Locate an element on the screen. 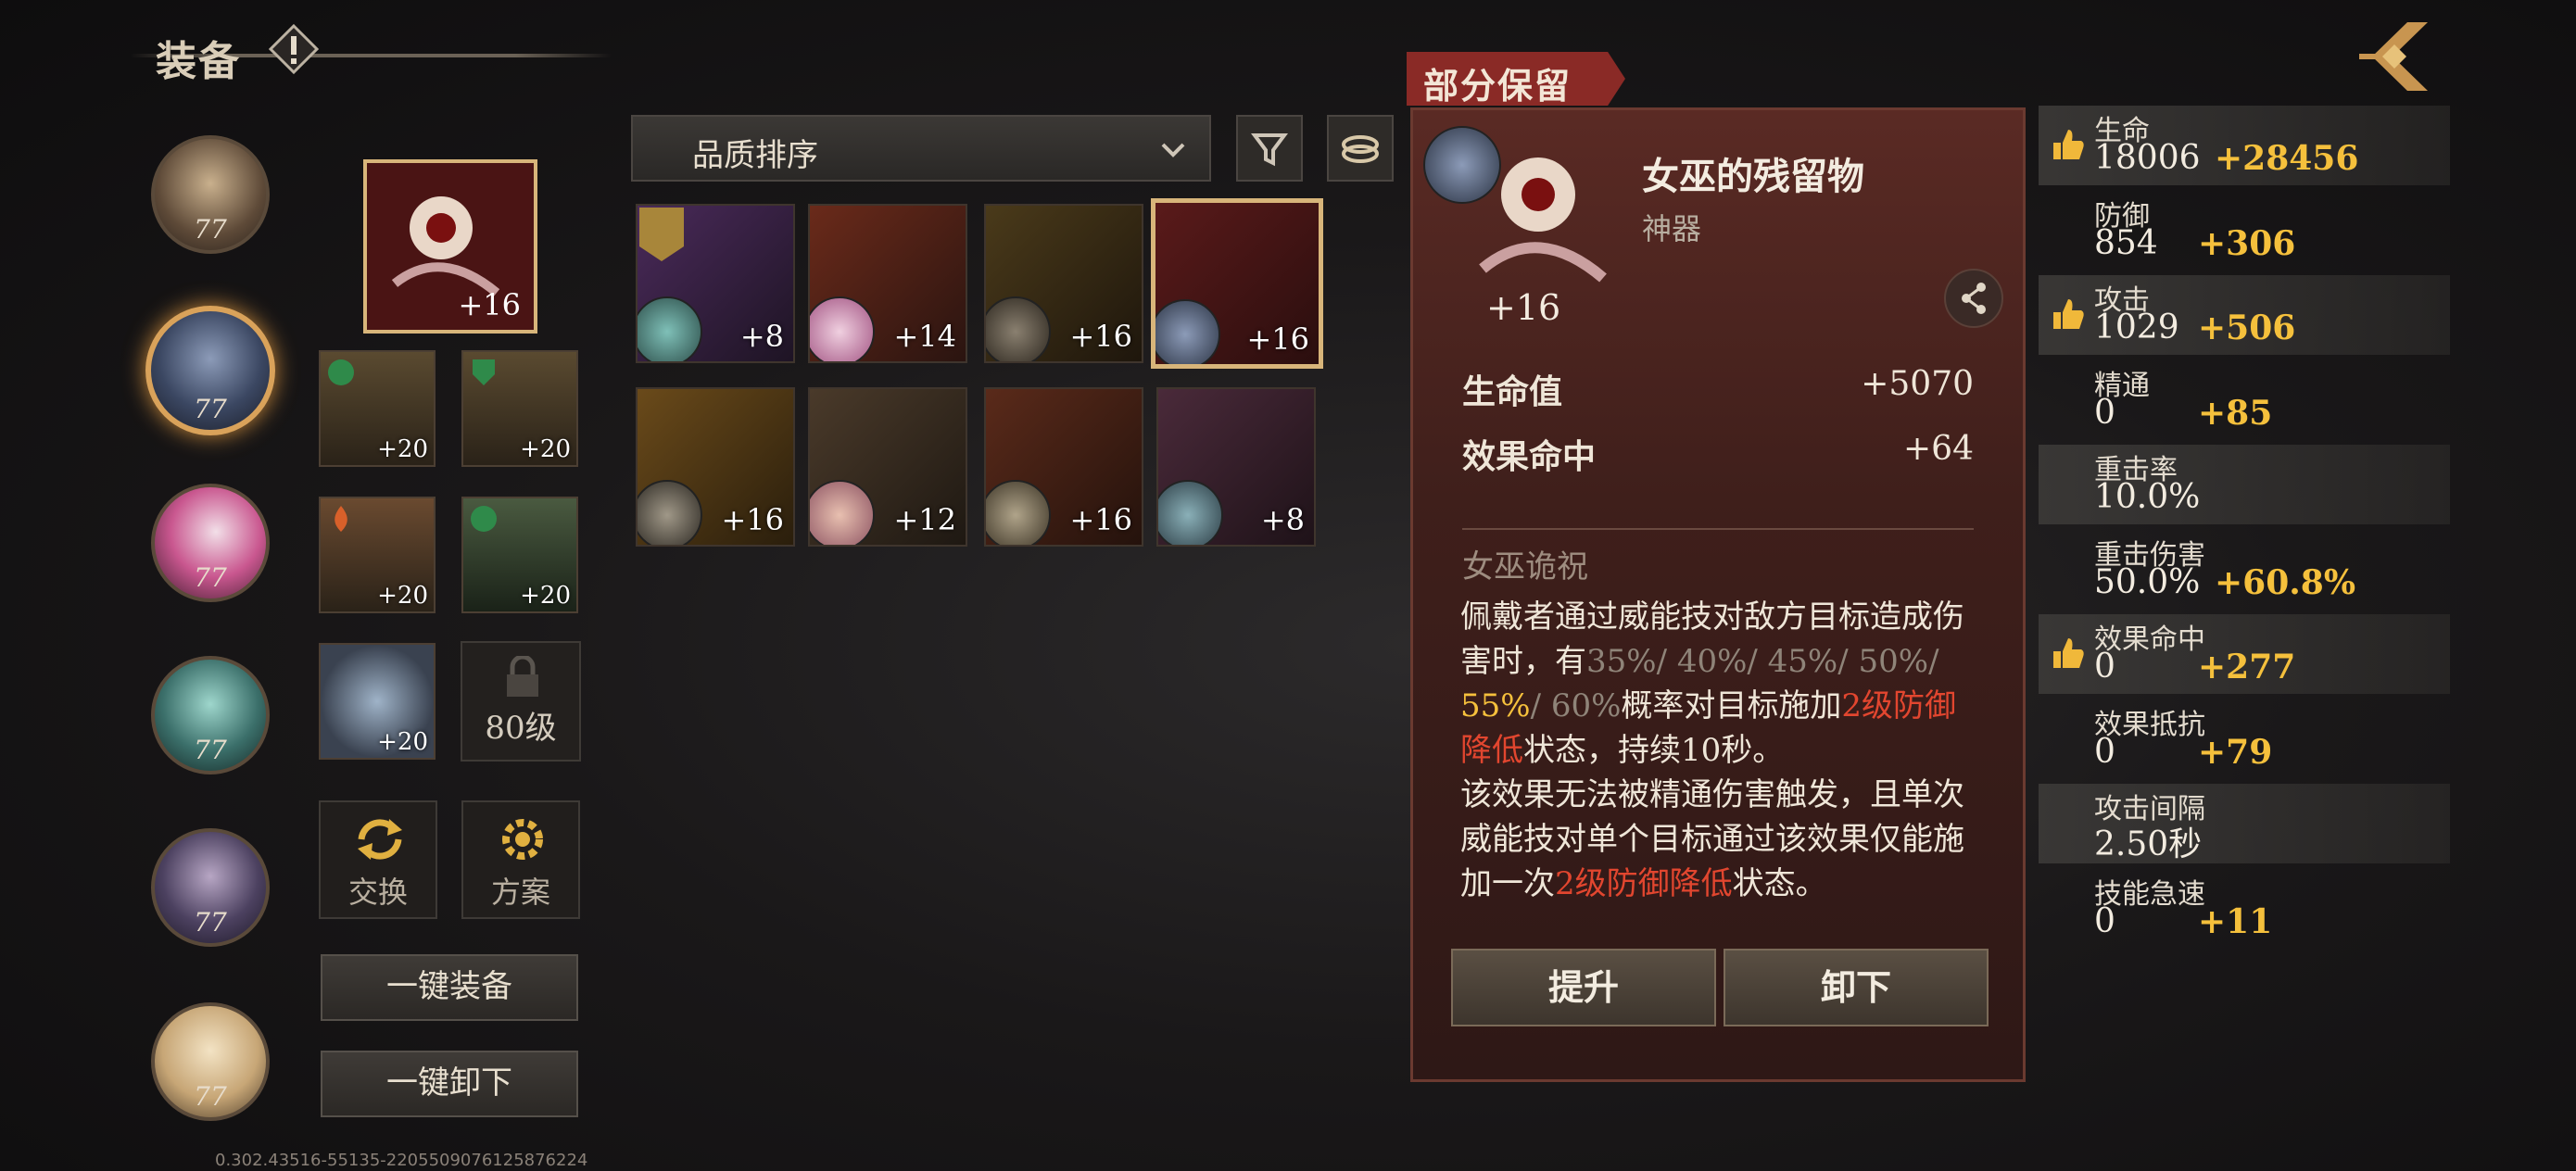  unequip-all-button: 一键卸下 is located at coordinates (449, 1084).